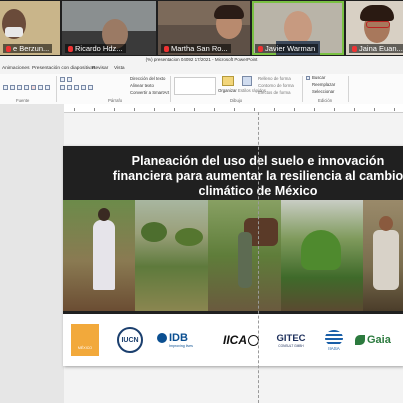 The height and width of the screenshot is (403, 403). I want to click on columns-icon, so click(90, 87).